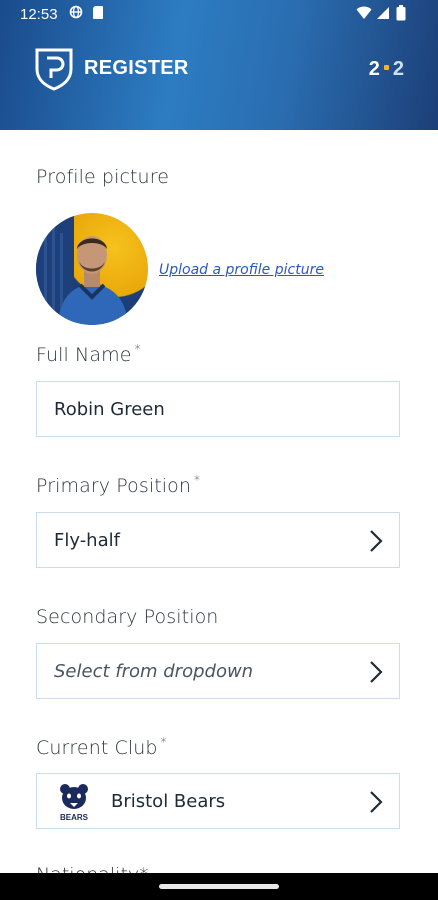 The width and height of the screenshot is (438, 900). I want to click on signal-icon, so click(383, 13).